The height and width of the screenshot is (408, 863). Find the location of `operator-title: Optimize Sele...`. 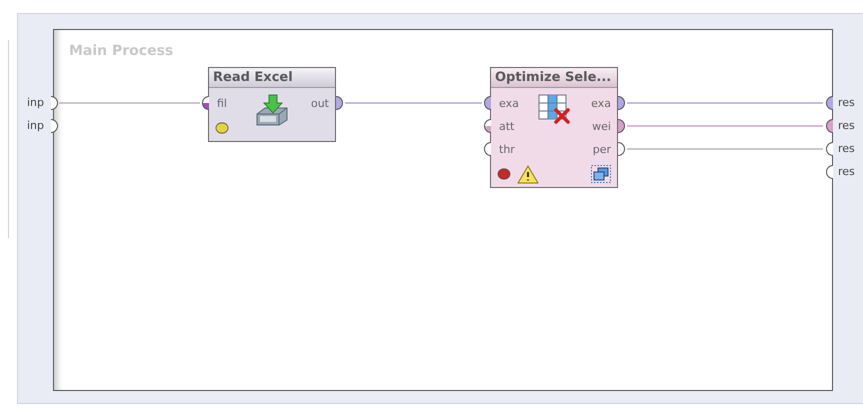

operator-title: Optimize Sele... is located at coordinates (554, 78).